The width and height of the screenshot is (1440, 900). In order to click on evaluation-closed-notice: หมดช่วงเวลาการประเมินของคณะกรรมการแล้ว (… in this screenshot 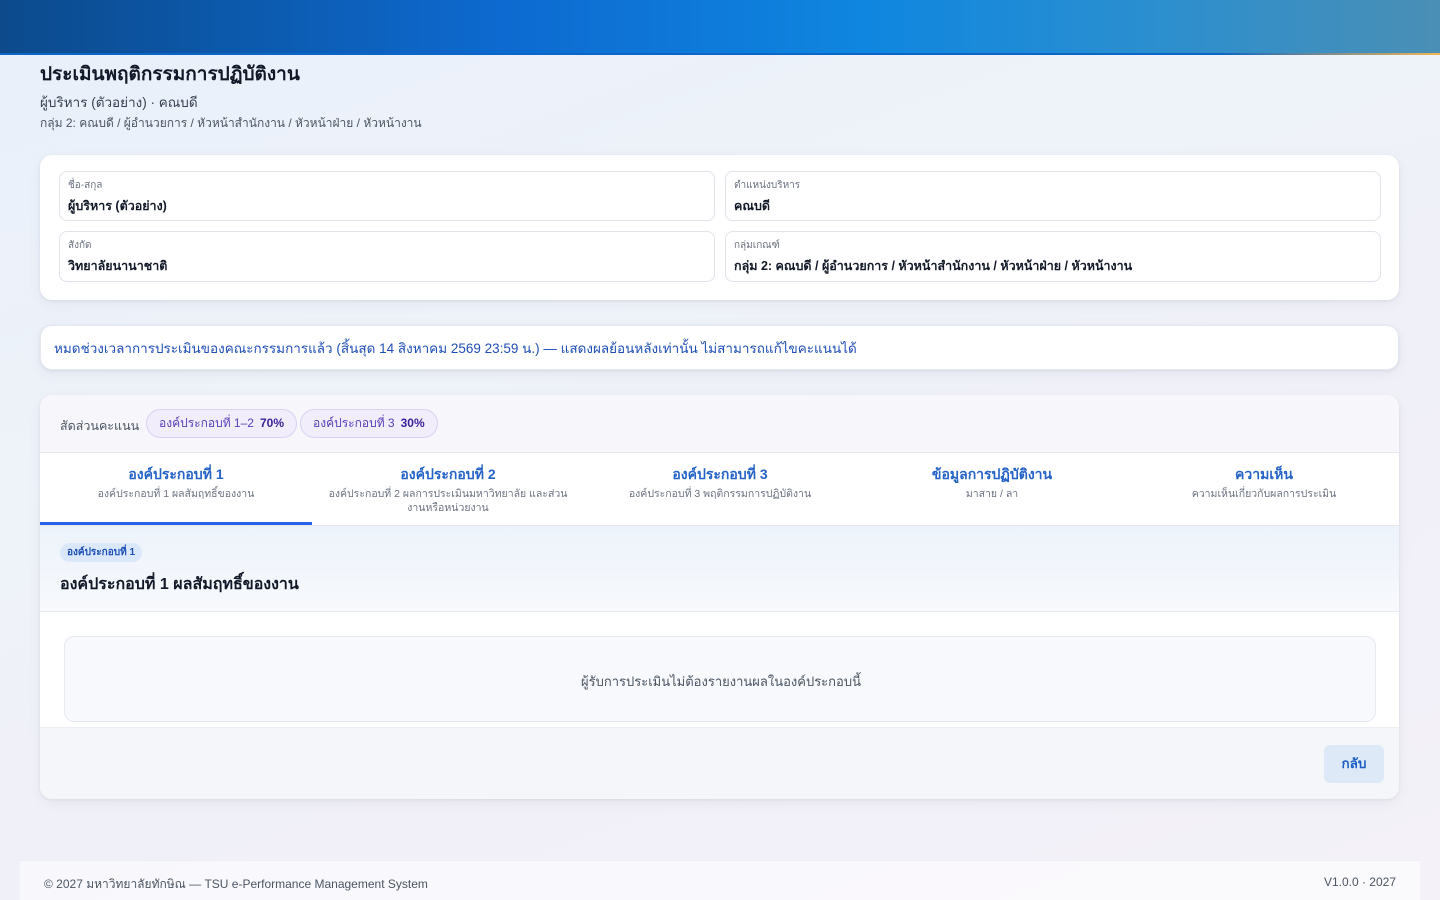, I will do `click(719, 347)`.